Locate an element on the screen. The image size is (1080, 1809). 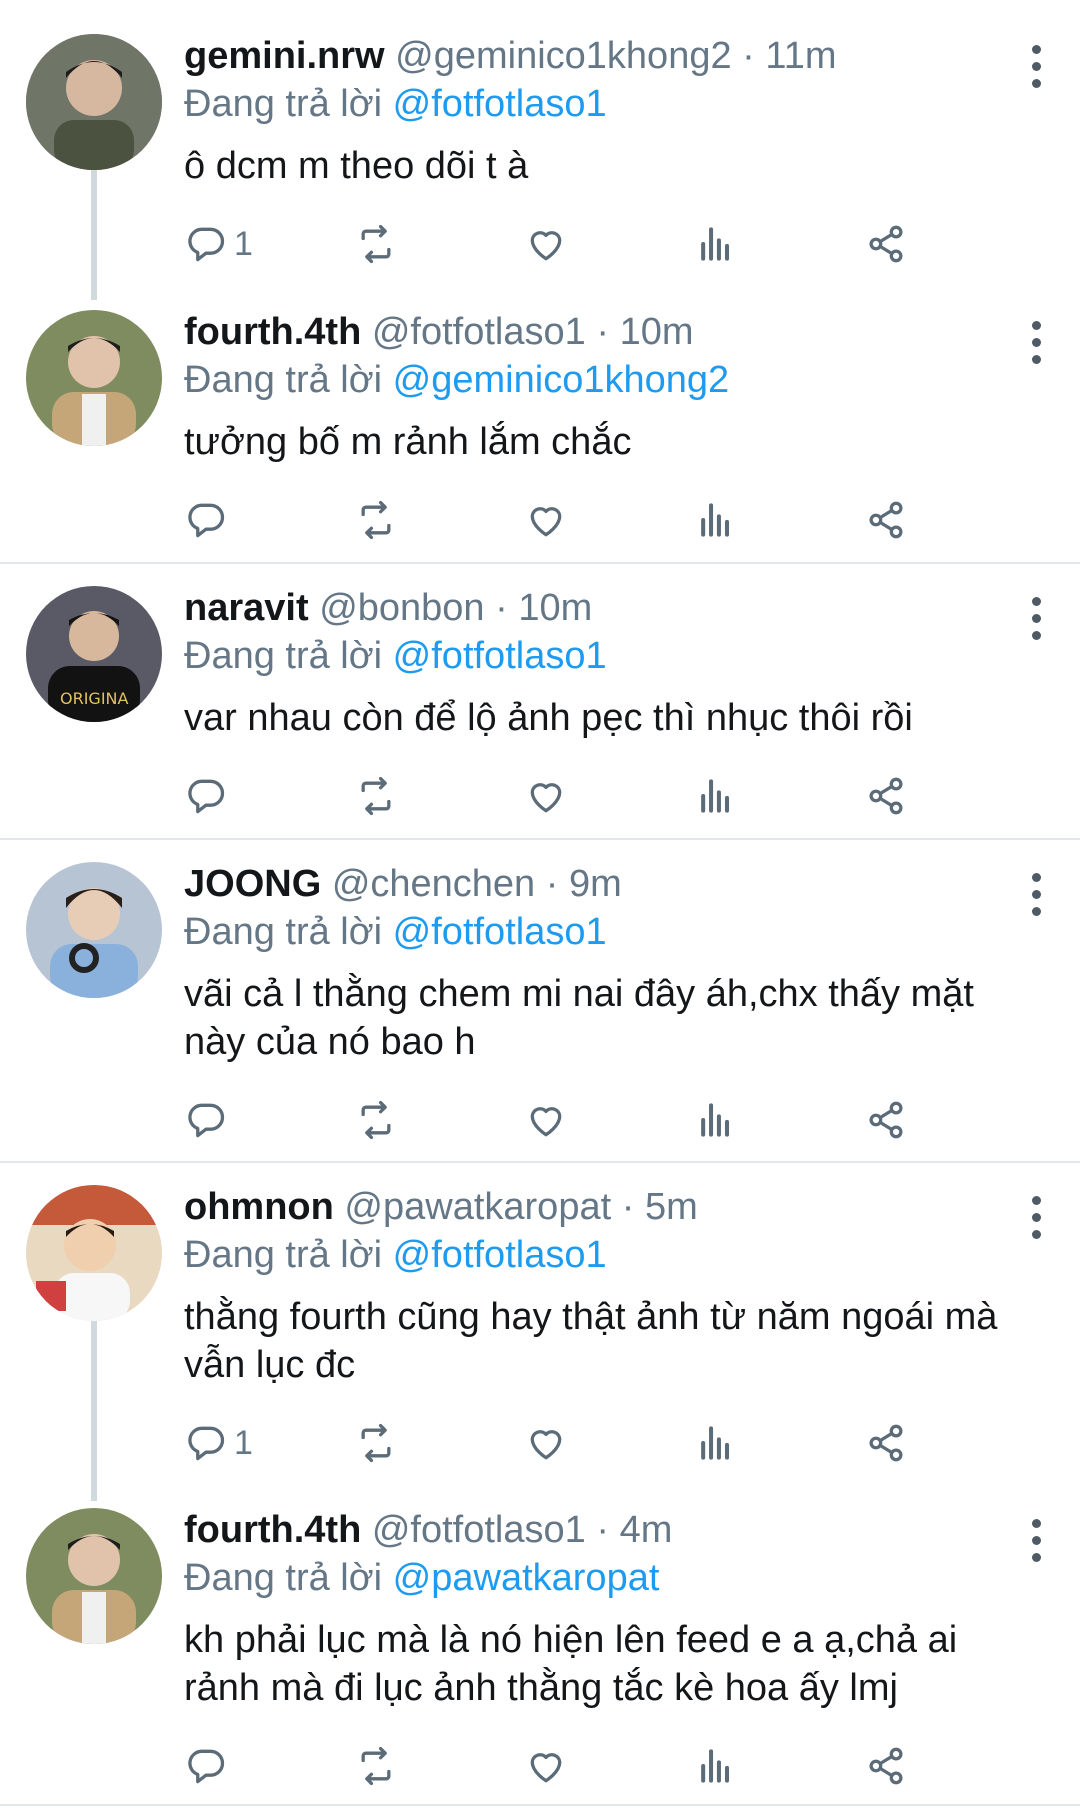
user-handle: @bonbon is located at coordinates (401, 608).